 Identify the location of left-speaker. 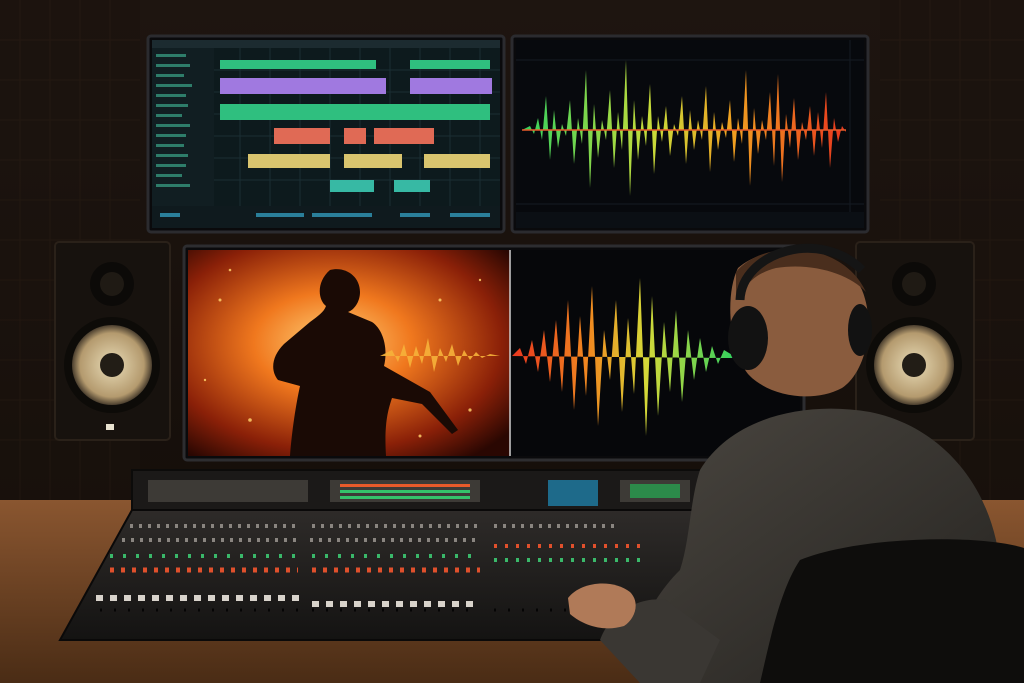
(112, 341).